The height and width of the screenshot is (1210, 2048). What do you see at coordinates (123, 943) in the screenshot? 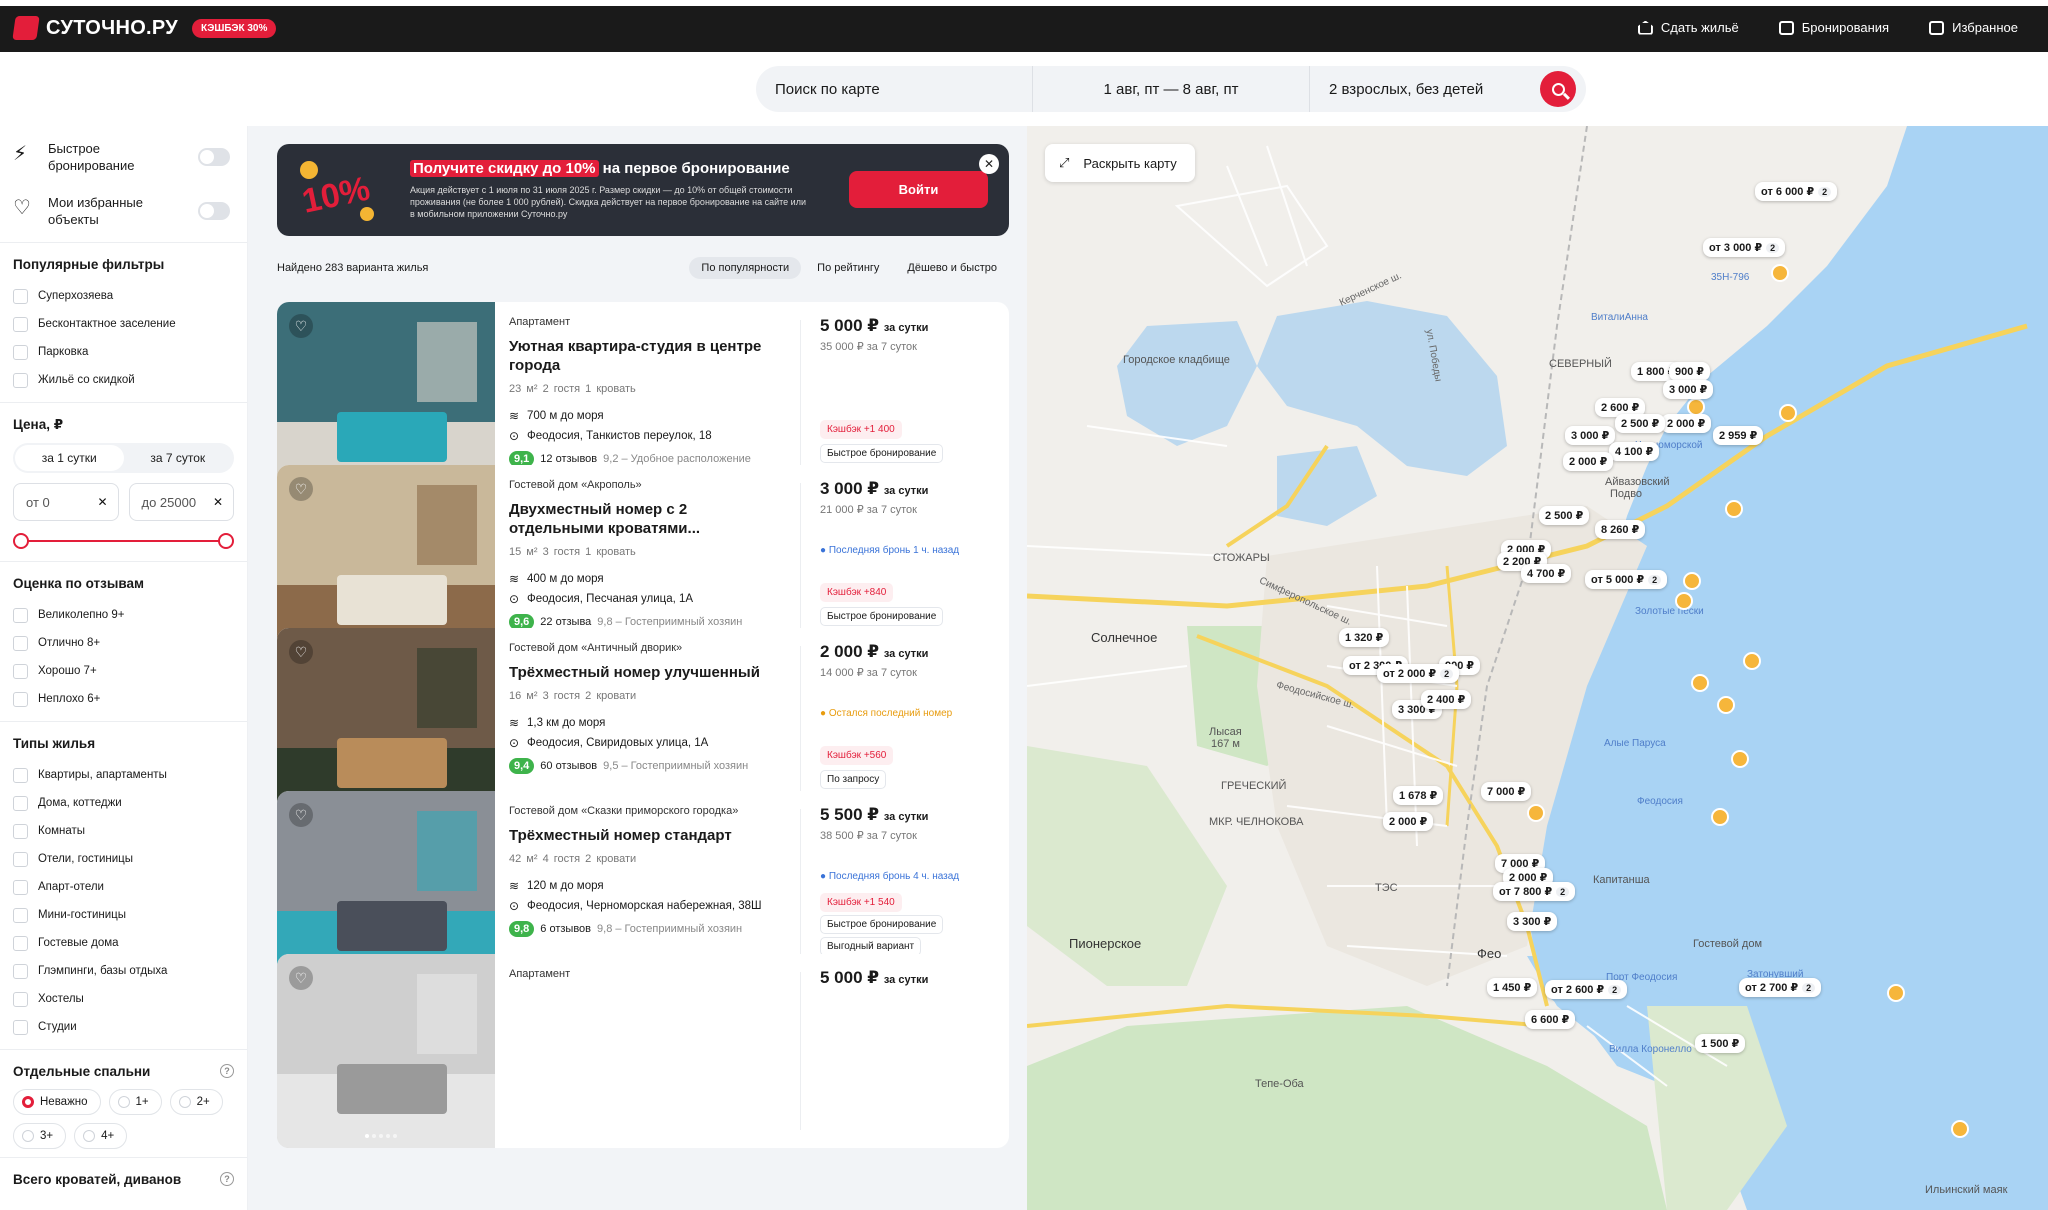
I see `type-filter-option: Гостевые дома` at bounding box center [123, 943].